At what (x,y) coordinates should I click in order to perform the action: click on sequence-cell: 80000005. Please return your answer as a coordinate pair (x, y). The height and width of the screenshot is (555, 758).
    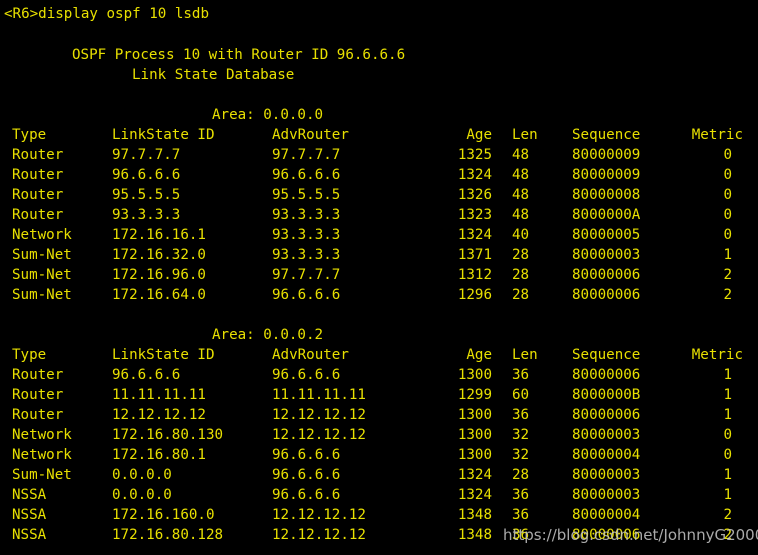
    Looking at the image, I should click on (606, 235).